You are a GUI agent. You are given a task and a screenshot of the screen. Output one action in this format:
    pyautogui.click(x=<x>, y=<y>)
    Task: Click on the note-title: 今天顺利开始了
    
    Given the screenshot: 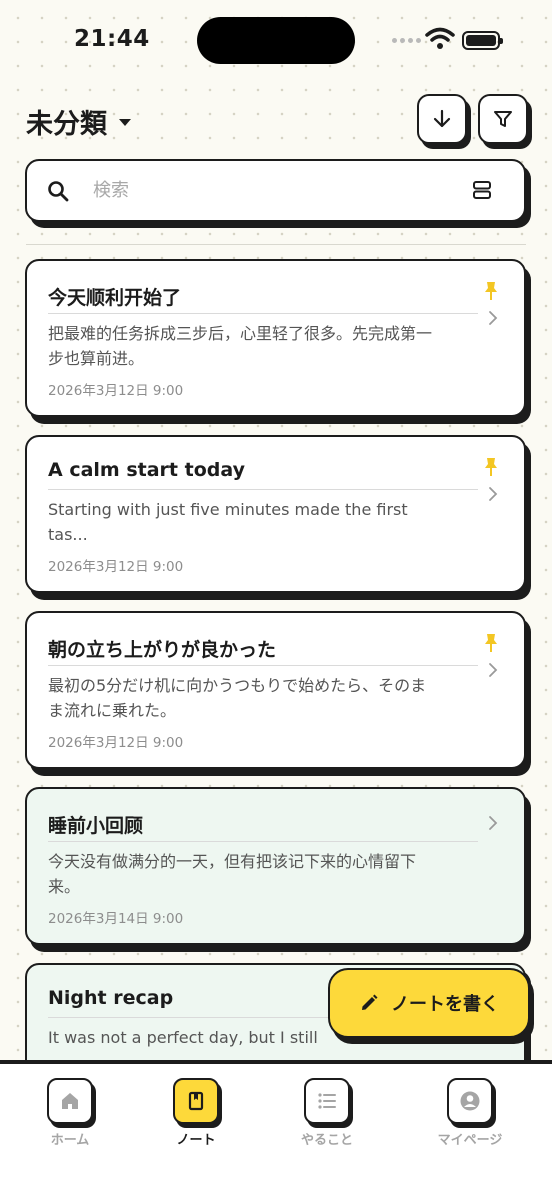 What is the action you would take?
    pyautogui.click(x=115, y=298)
    